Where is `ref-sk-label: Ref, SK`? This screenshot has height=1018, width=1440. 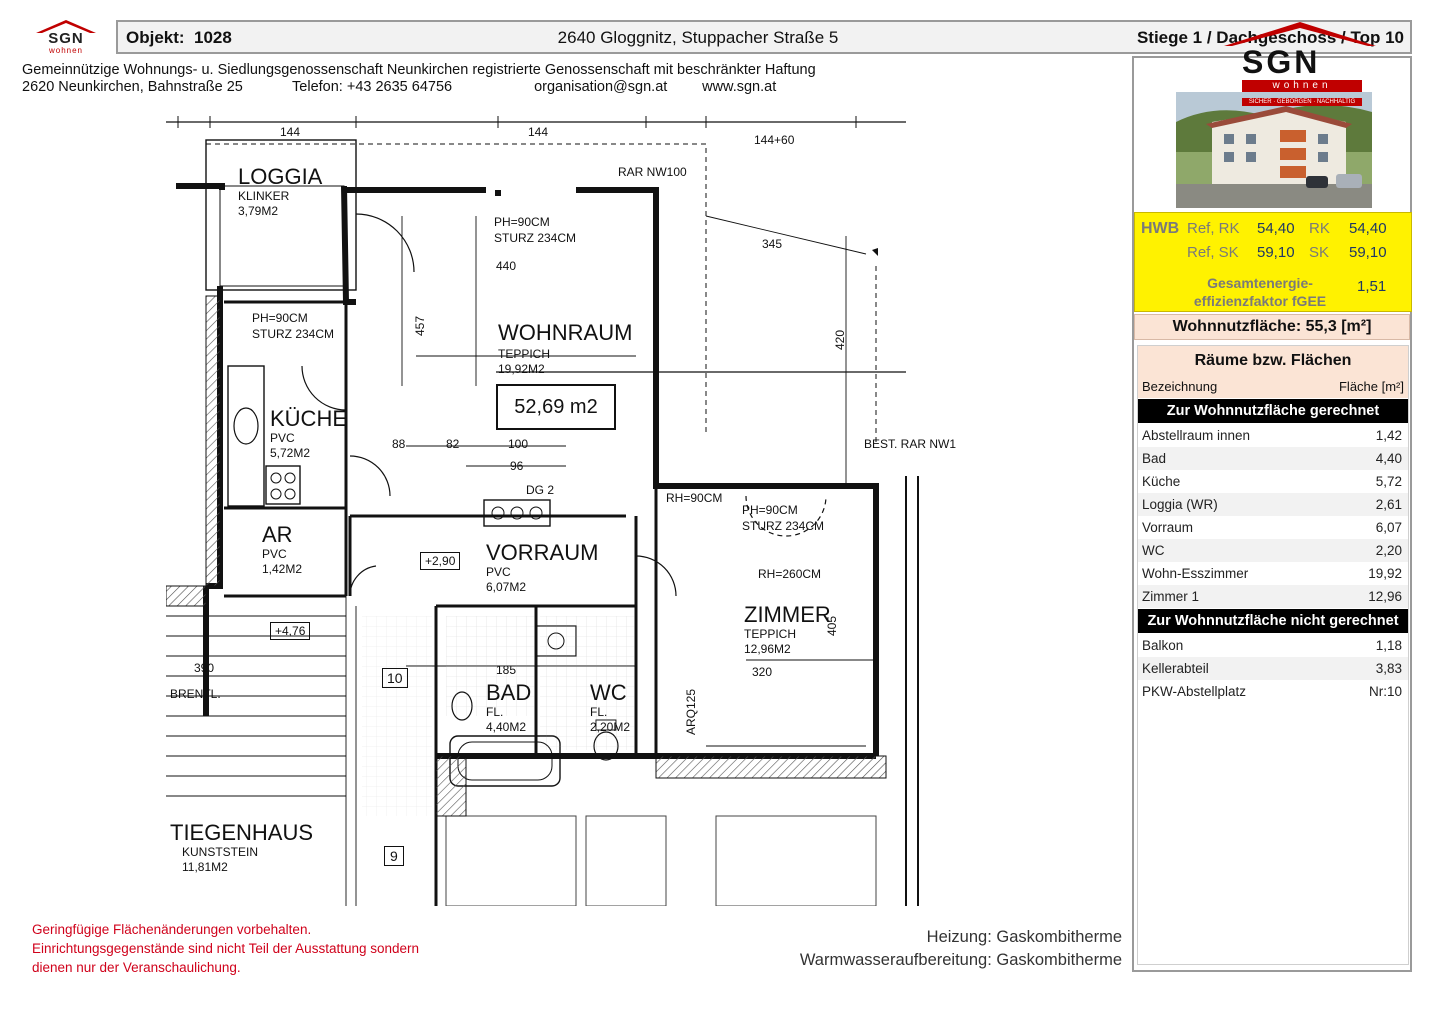
ref-sk-label: Ref, SK is located at coordinates (1213, 252).